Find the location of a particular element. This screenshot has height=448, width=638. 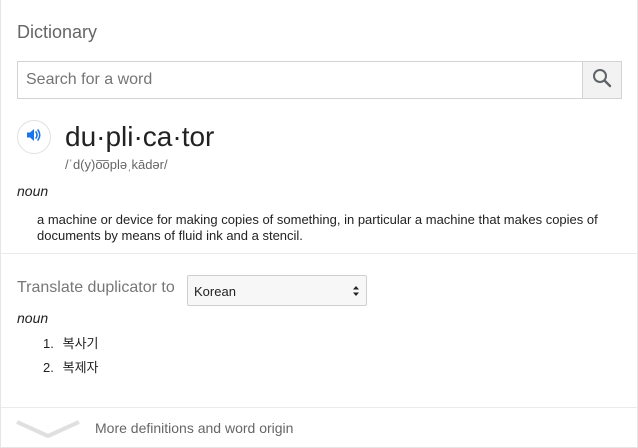

select-arrows-icon is located at coordinates (356, 293).